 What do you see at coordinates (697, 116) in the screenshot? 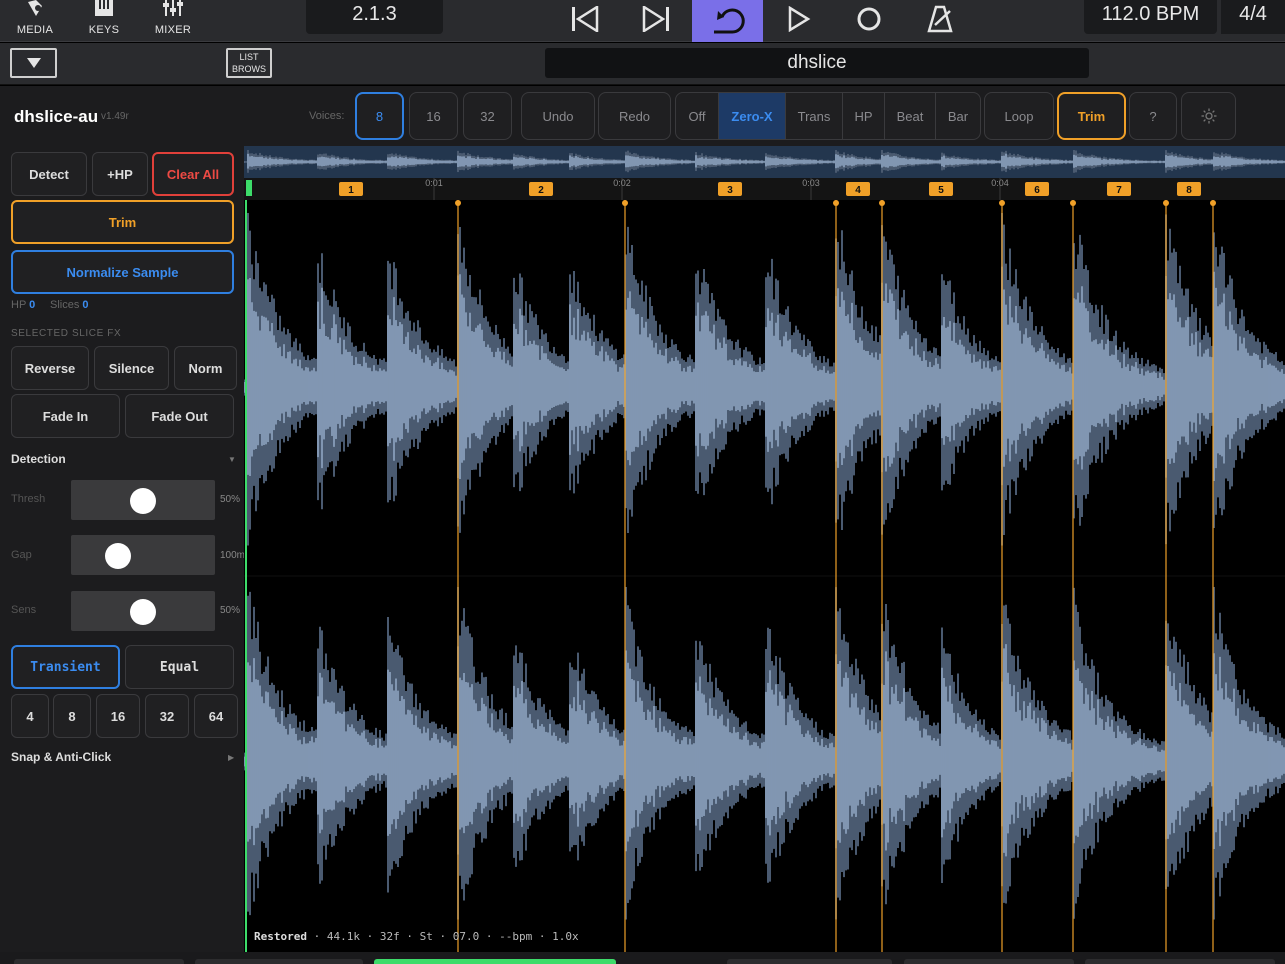
I see `snap-off: Off` at bounding box center [697, 116].